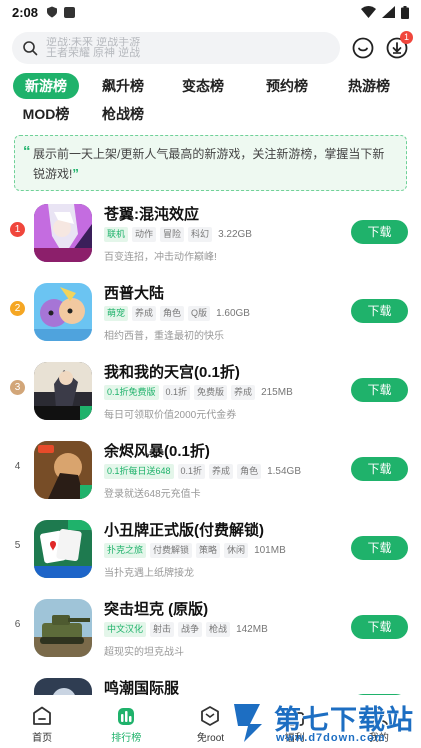  I want to click on game-tag: 扑克之旅, so click(125, 550).